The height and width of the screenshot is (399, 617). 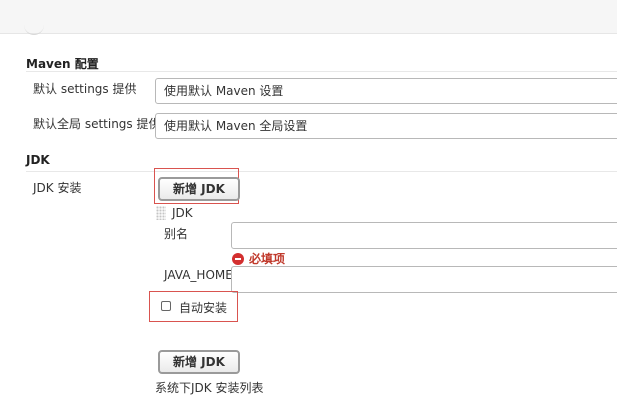 What do you see at coordinates (321, 71) in the screenshot?
I see `maven-section-divider` at bounding box center [321, 71].